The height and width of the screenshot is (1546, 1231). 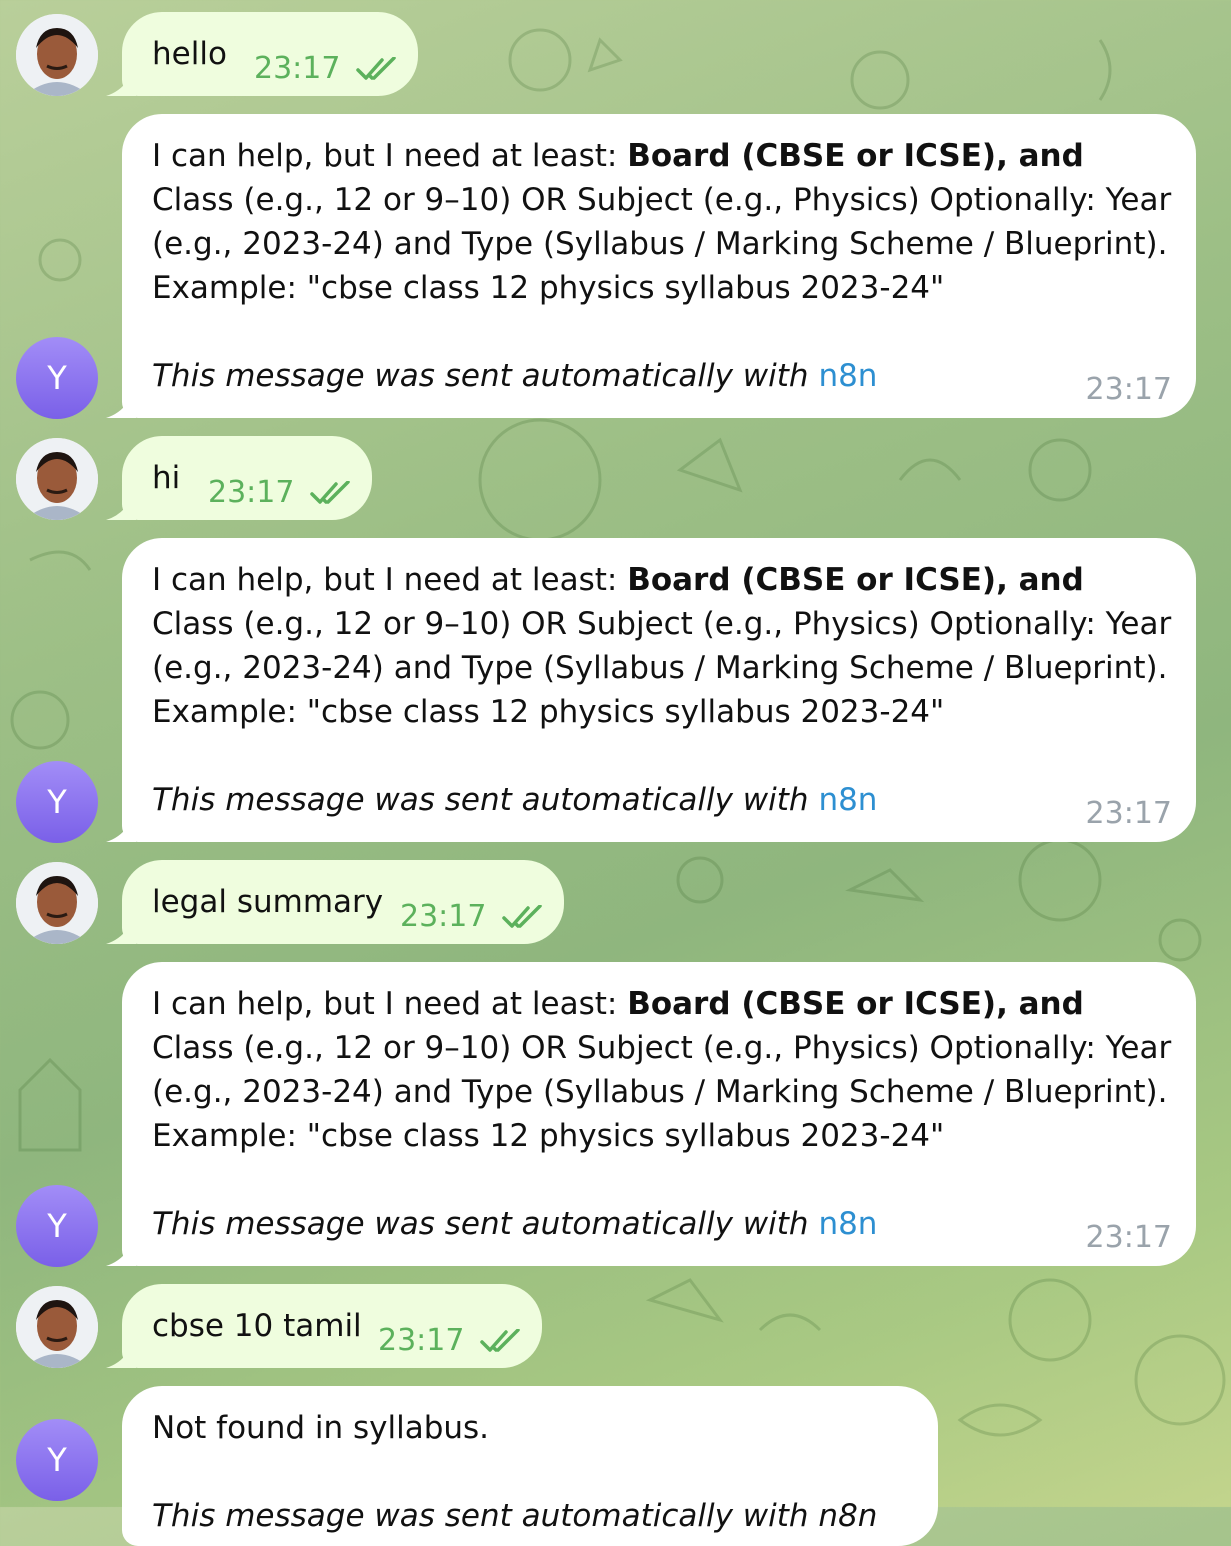 What do you see at coordinates (268, 902) in the screenshot?
I see `message-text: legal summary` at bounding box center [268, 902].